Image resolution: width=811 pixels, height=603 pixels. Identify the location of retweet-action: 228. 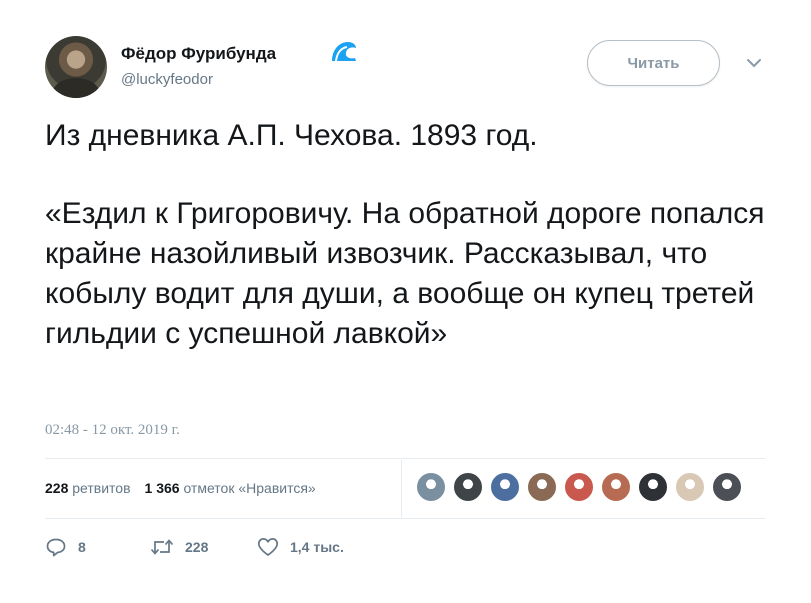
(203, 547).